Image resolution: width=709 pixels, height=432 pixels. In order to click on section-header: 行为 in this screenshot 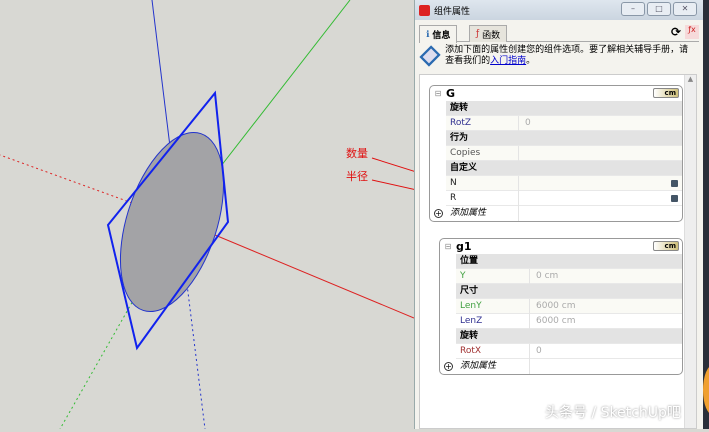, I will do `click(564, 138)`.